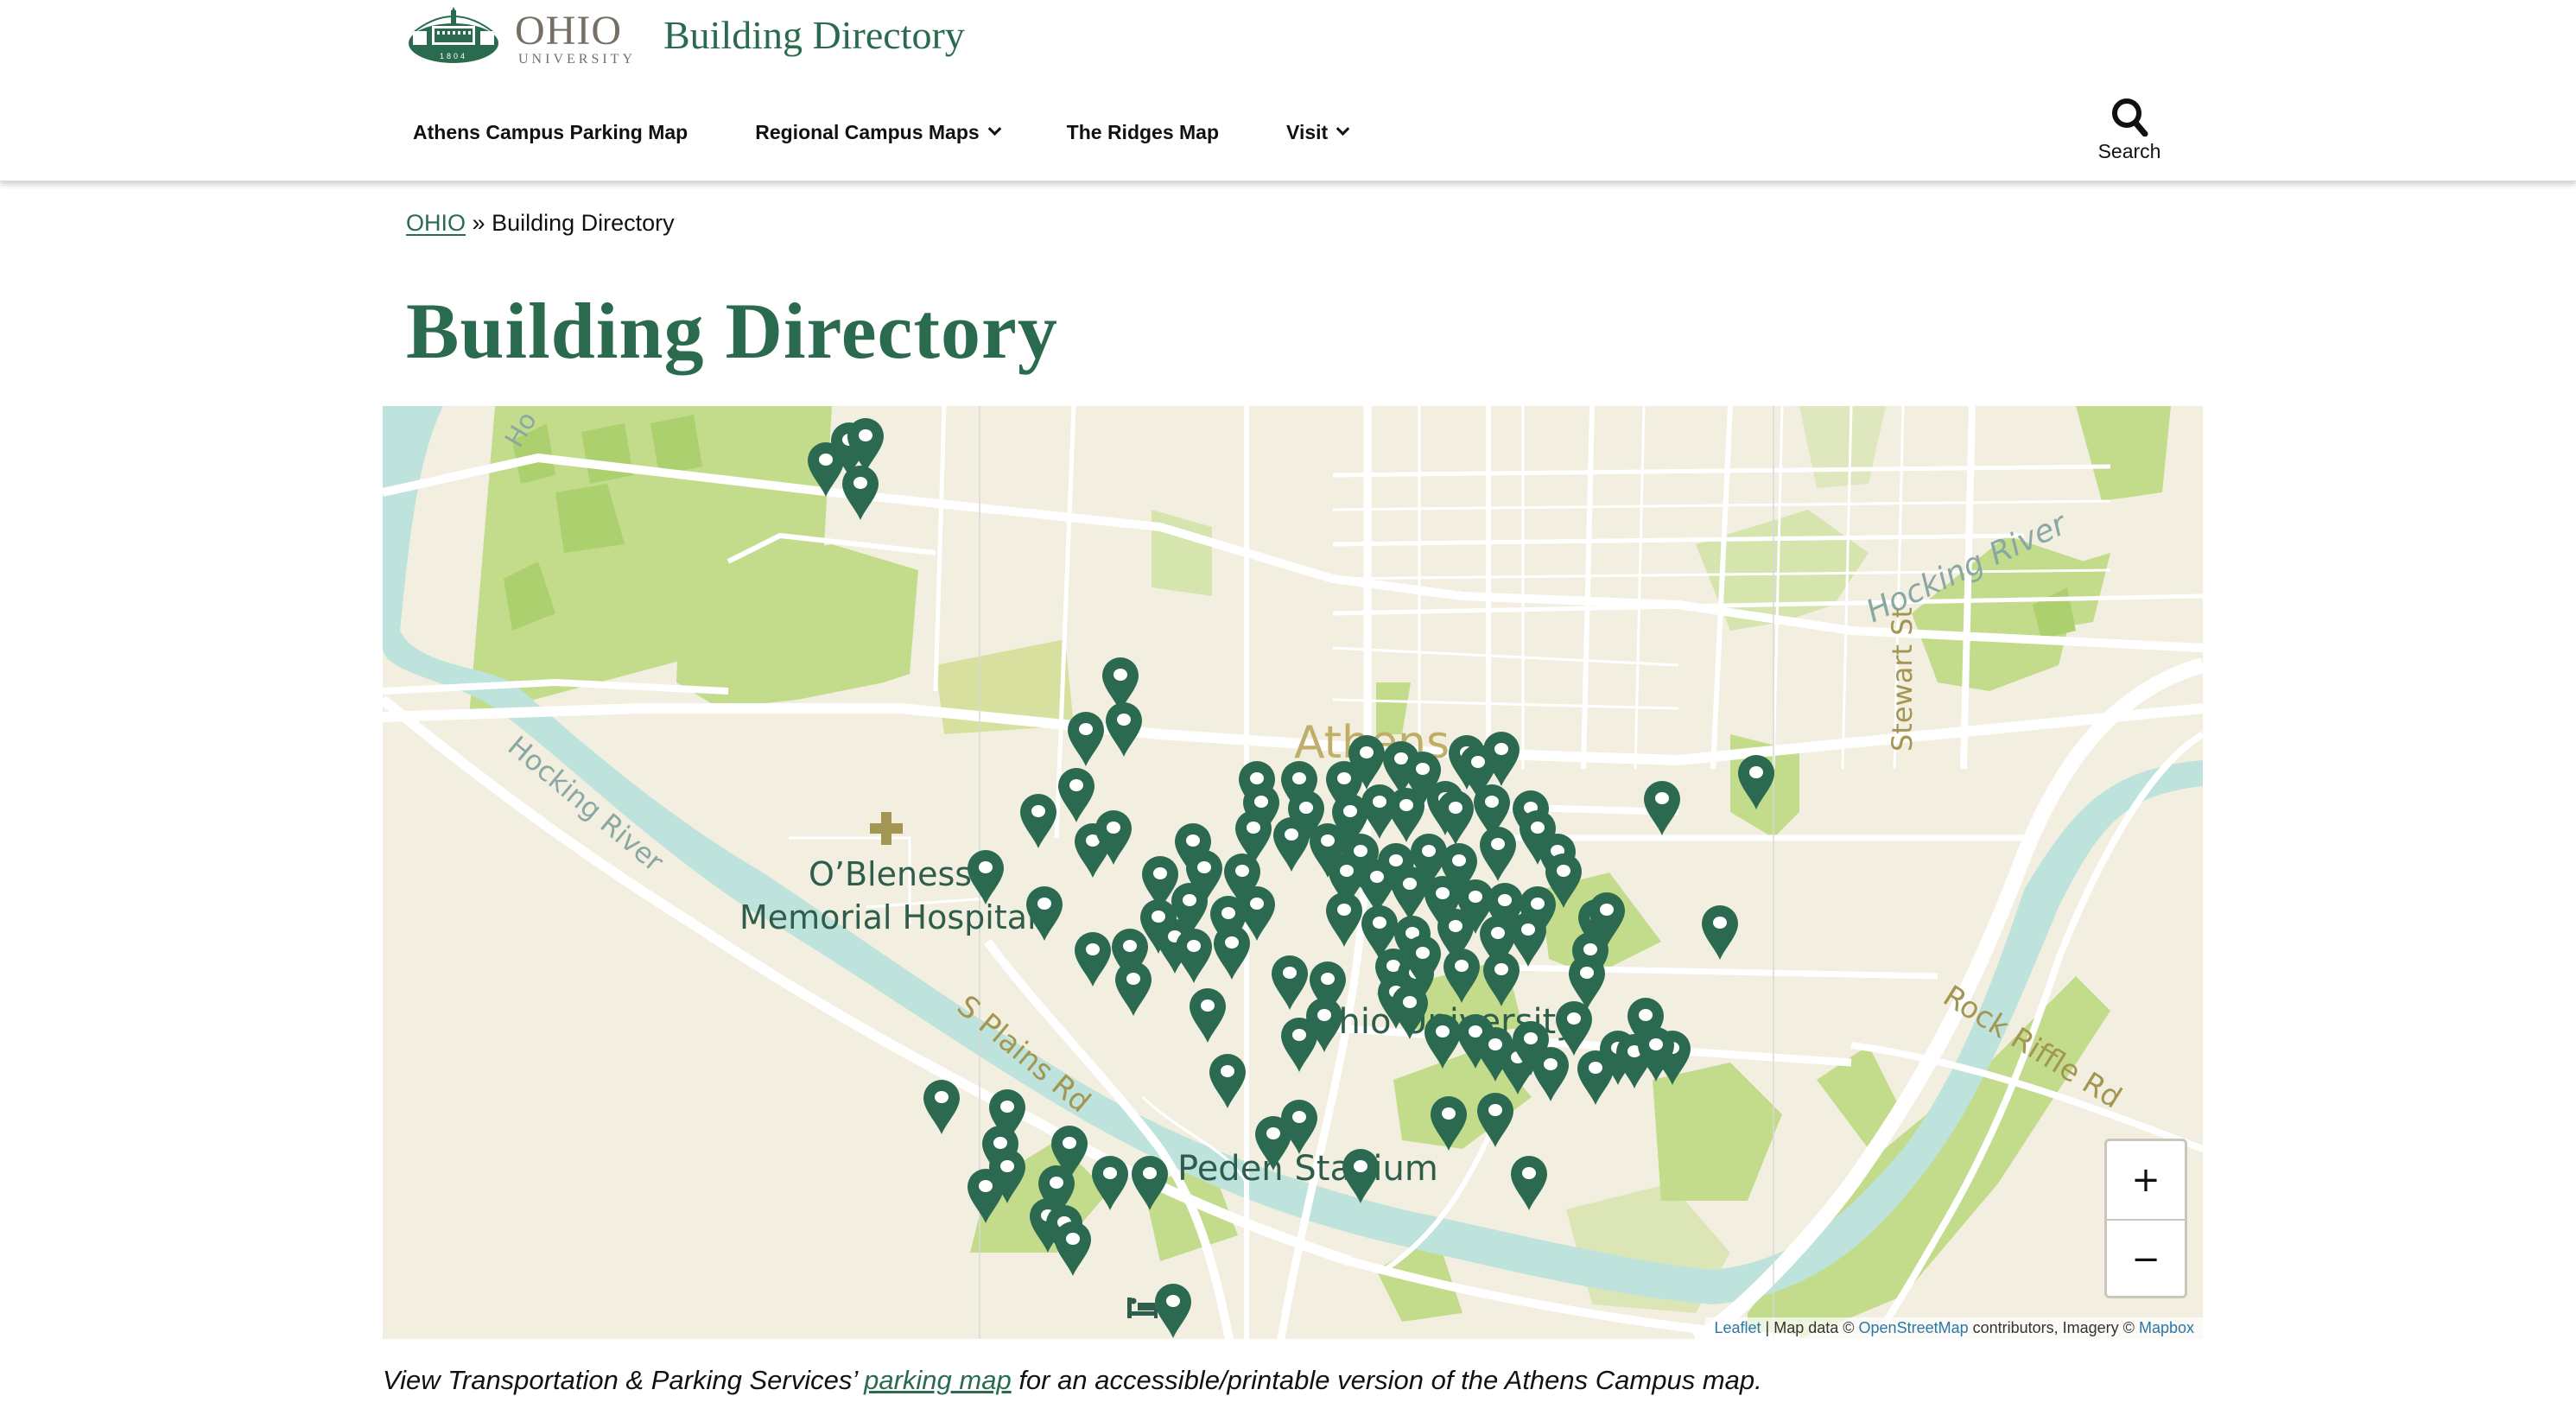 The width and height of the screenshot is (2576, 1415). I want to click on attribution-text: contributors, Imagery ©, so click(2053, 1328).